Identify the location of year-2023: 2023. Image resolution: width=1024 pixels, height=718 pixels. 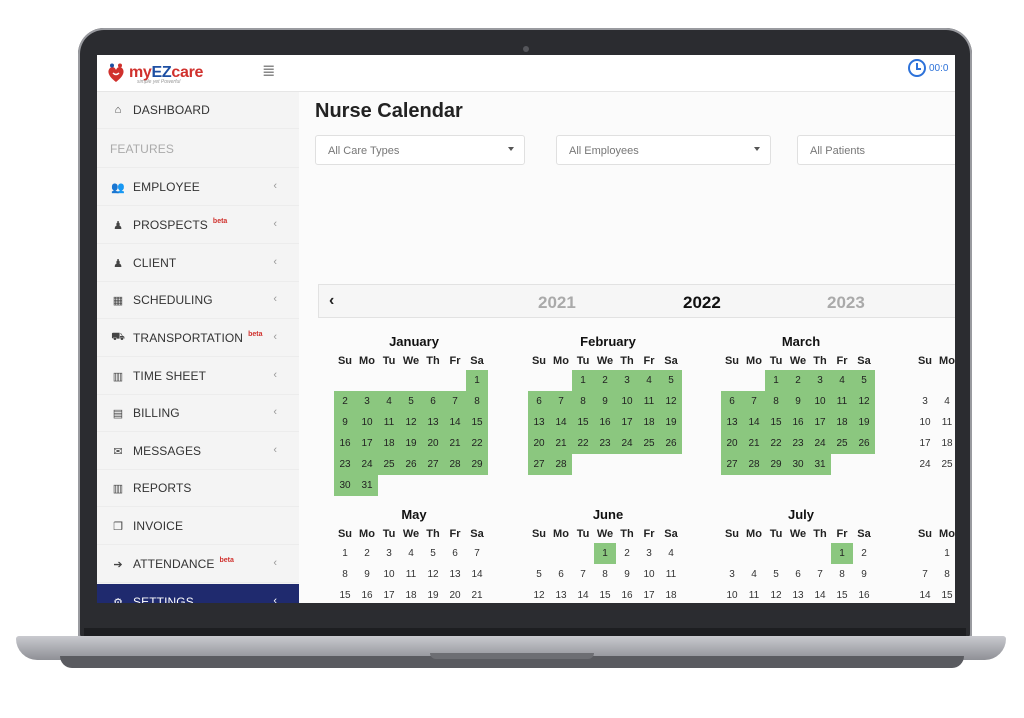
(846, 303).